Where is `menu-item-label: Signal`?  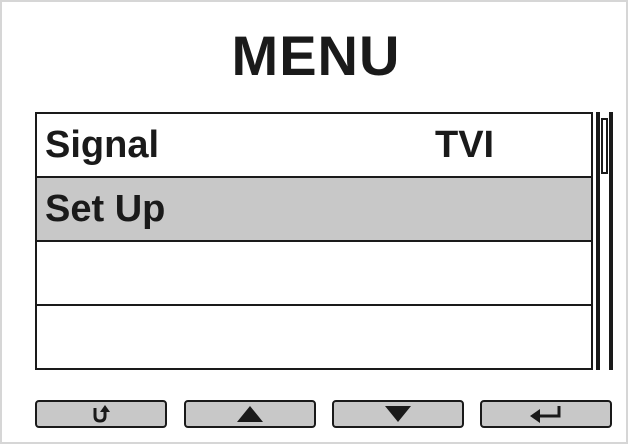 menu-item-label: Signal is located at coordinates (102, 145).